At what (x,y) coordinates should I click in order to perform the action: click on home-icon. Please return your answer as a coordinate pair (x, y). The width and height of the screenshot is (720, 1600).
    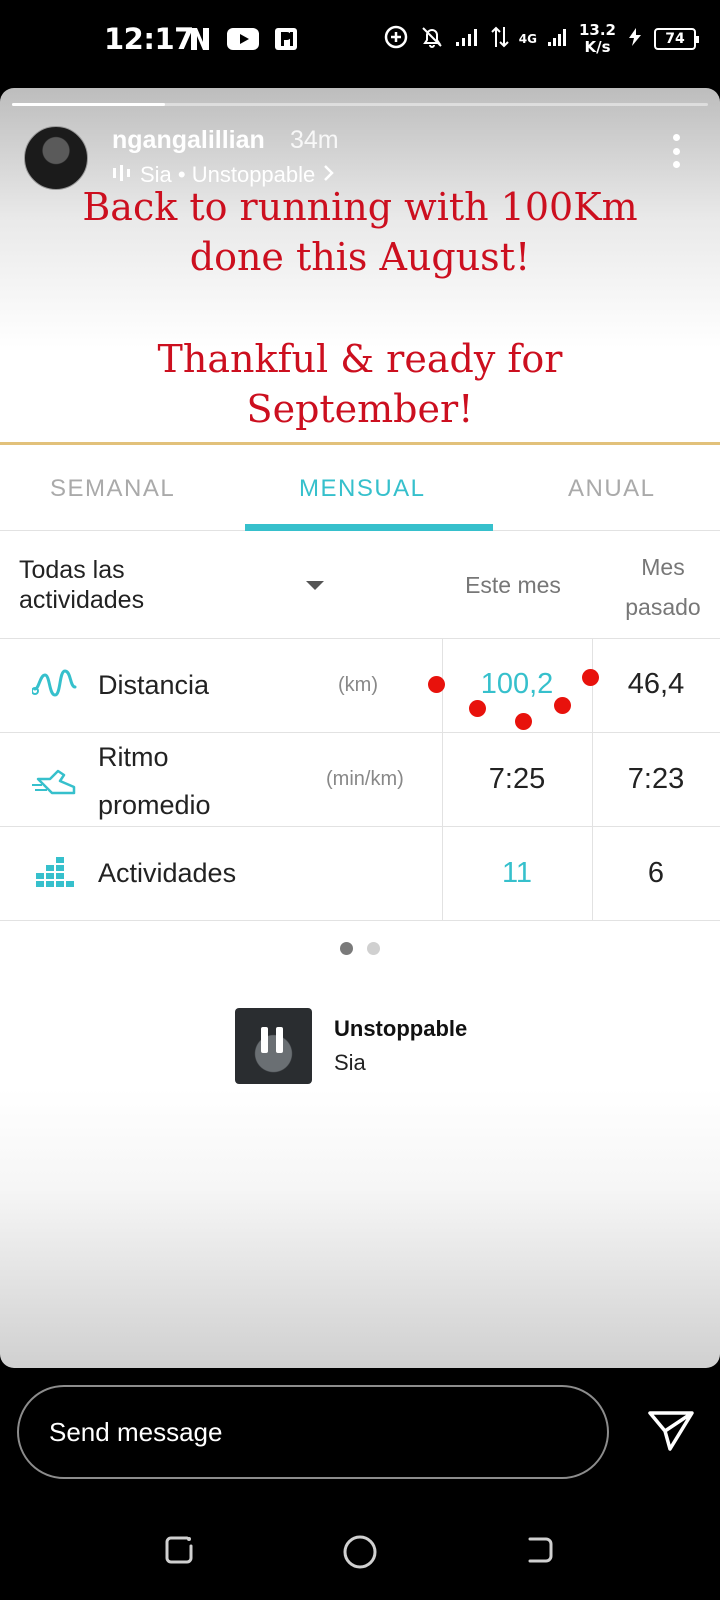
    Looking at the image, I should click on (360, 1554).